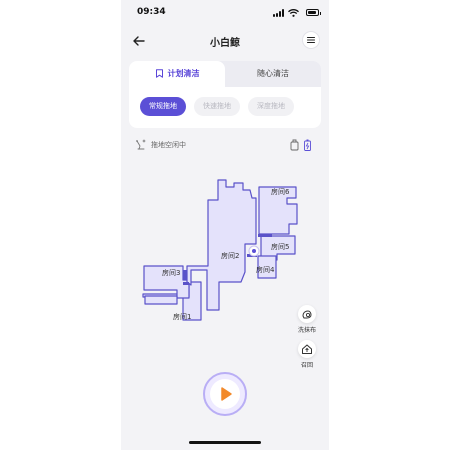  I want to click on door-room3, so click(185, 275).